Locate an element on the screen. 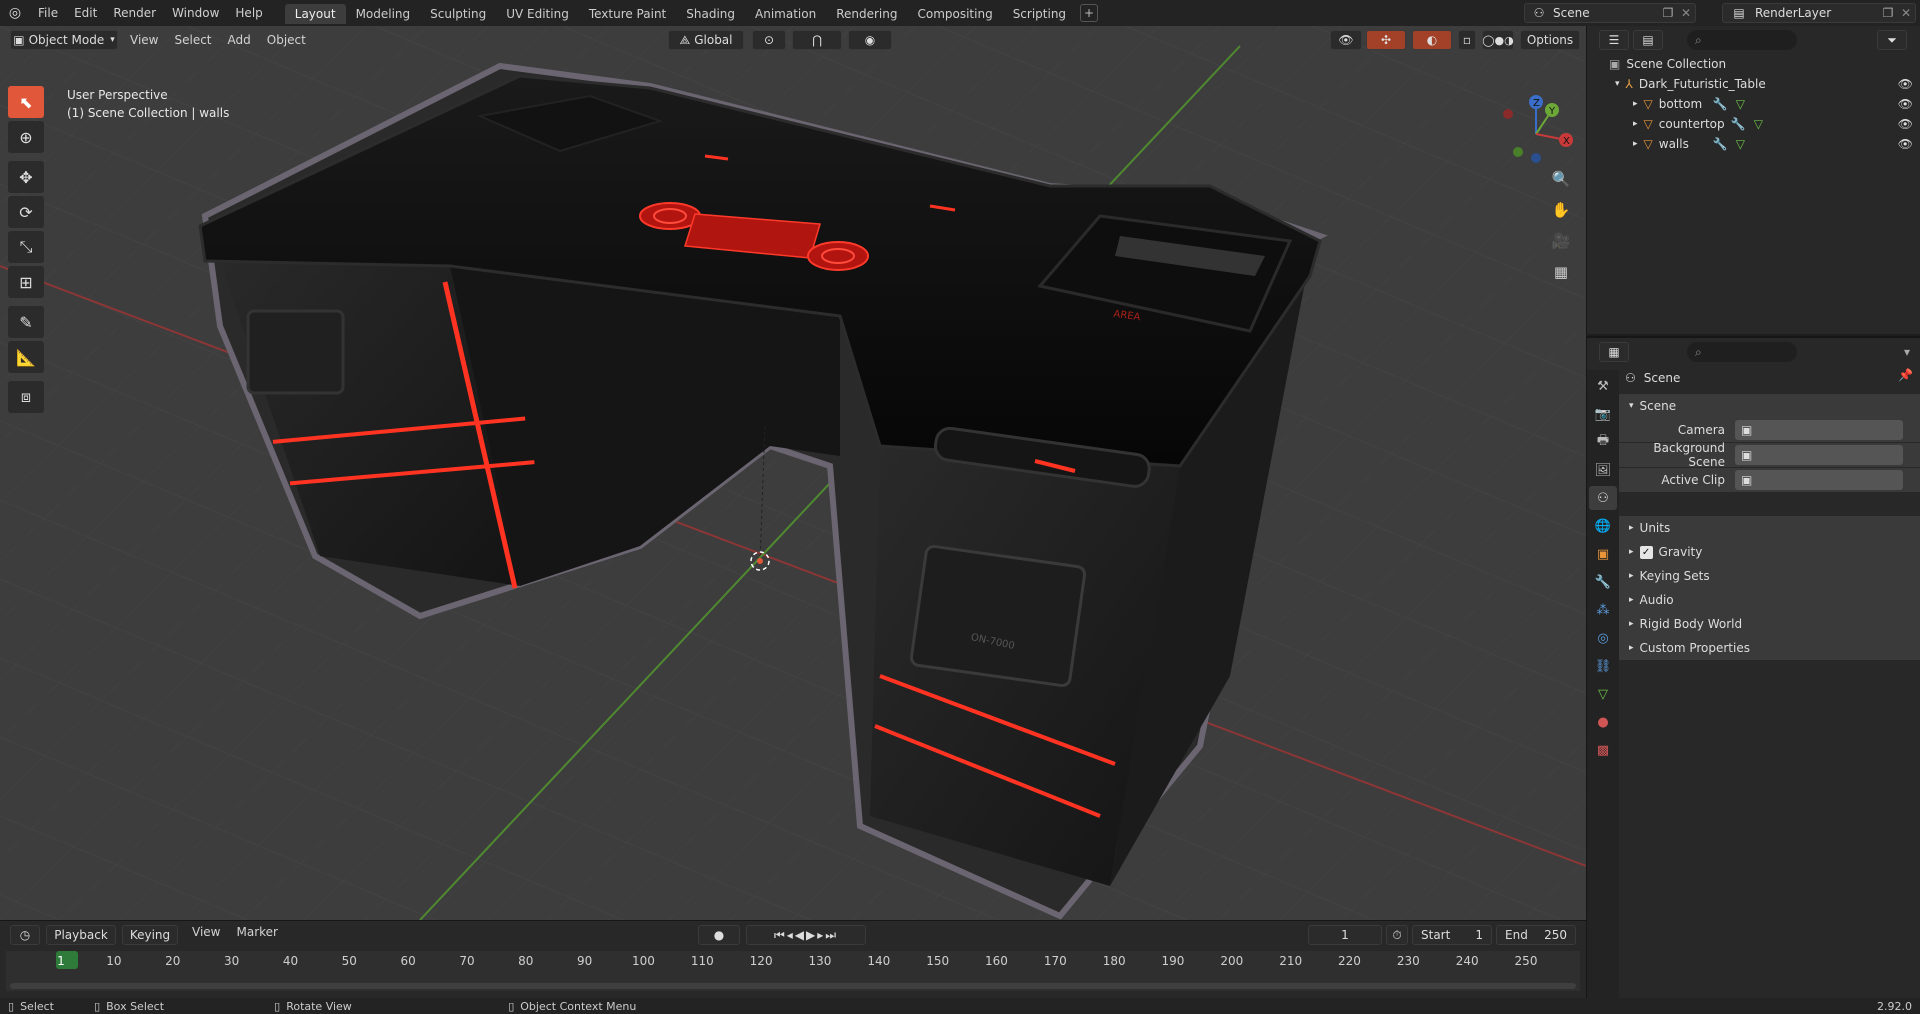 This screenshot has height=1014, width=1920. scale-tool: ⤡ is located at coordinates (26, 247).